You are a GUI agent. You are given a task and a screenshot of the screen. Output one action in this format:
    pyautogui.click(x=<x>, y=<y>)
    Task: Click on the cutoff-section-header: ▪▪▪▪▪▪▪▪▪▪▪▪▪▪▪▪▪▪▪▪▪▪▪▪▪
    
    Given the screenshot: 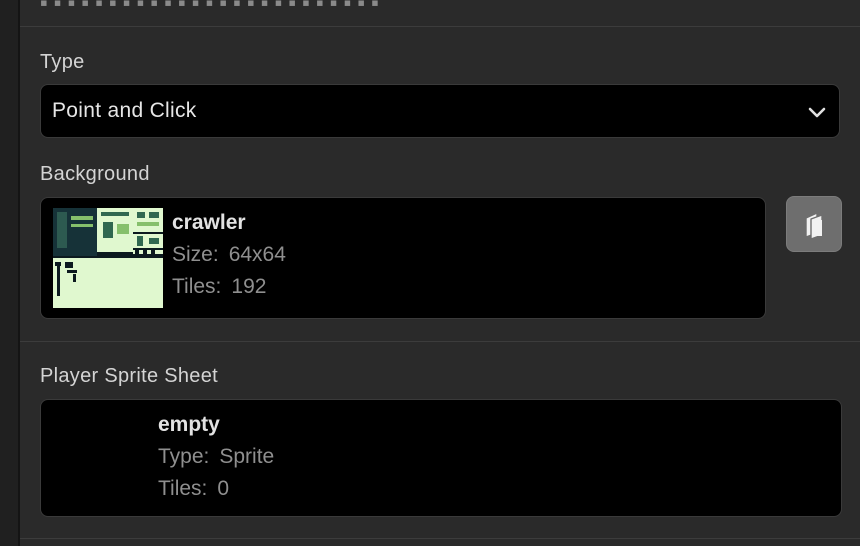 What is the action you would take?
    pyautogui.click(x=212, y=3)
    